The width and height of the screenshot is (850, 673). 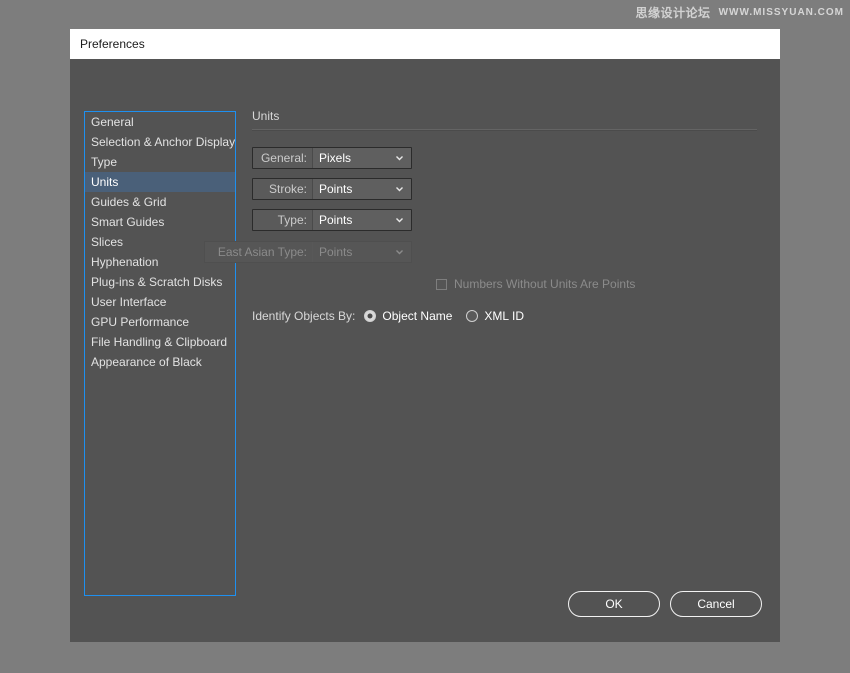 What do you see at coordinates (483, 252) in the screenshot?
I see `field-row-east-asian-type: East Asian Type: Points` at bounding box center [483, 252].